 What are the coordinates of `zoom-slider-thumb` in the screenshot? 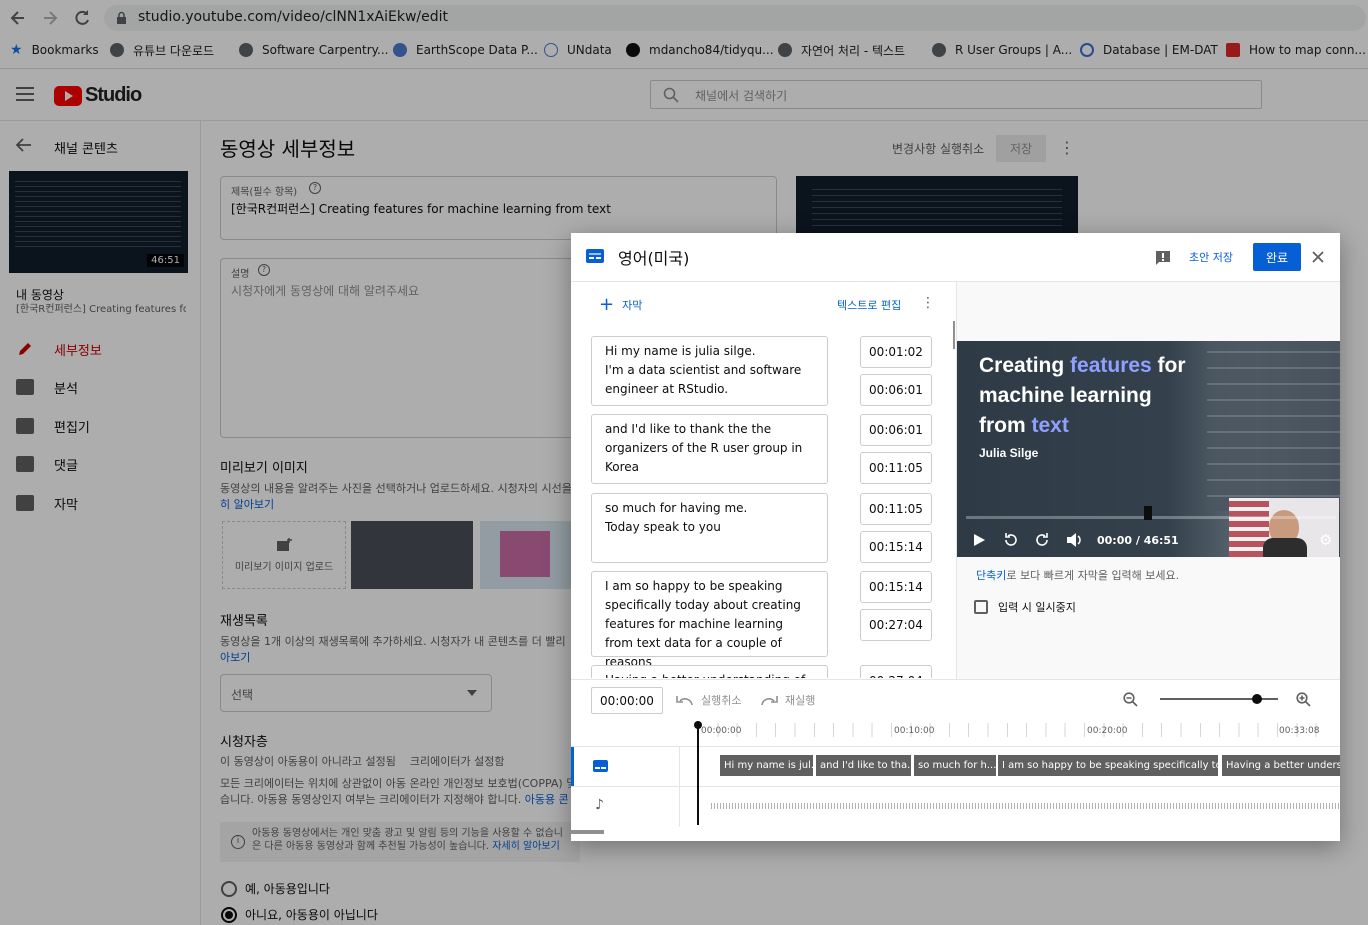 It's located at (1256, 699).